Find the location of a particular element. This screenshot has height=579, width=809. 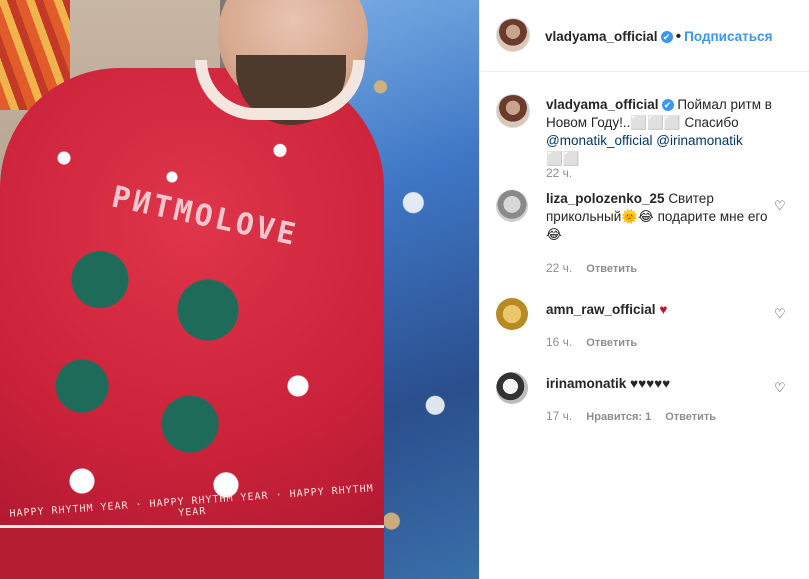

comment-emoji-2: 😂 is located at coordinates (554, 234).